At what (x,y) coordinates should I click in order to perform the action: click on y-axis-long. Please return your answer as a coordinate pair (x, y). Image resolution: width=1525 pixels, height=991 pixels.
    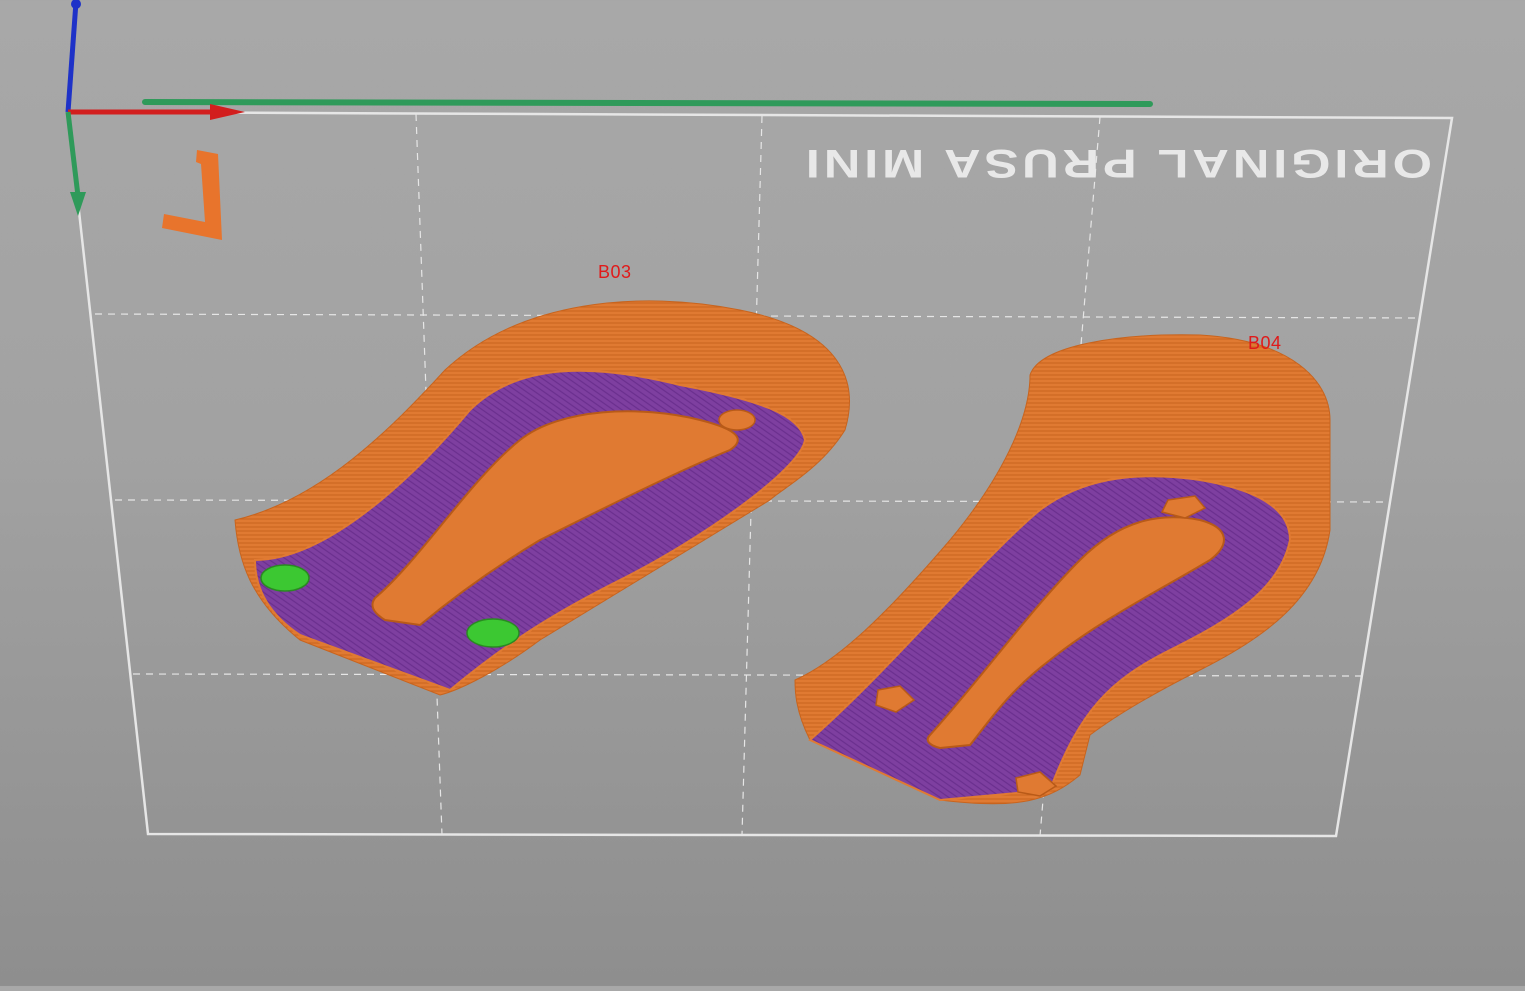
    Looking at the image, I should click on (647, 103).